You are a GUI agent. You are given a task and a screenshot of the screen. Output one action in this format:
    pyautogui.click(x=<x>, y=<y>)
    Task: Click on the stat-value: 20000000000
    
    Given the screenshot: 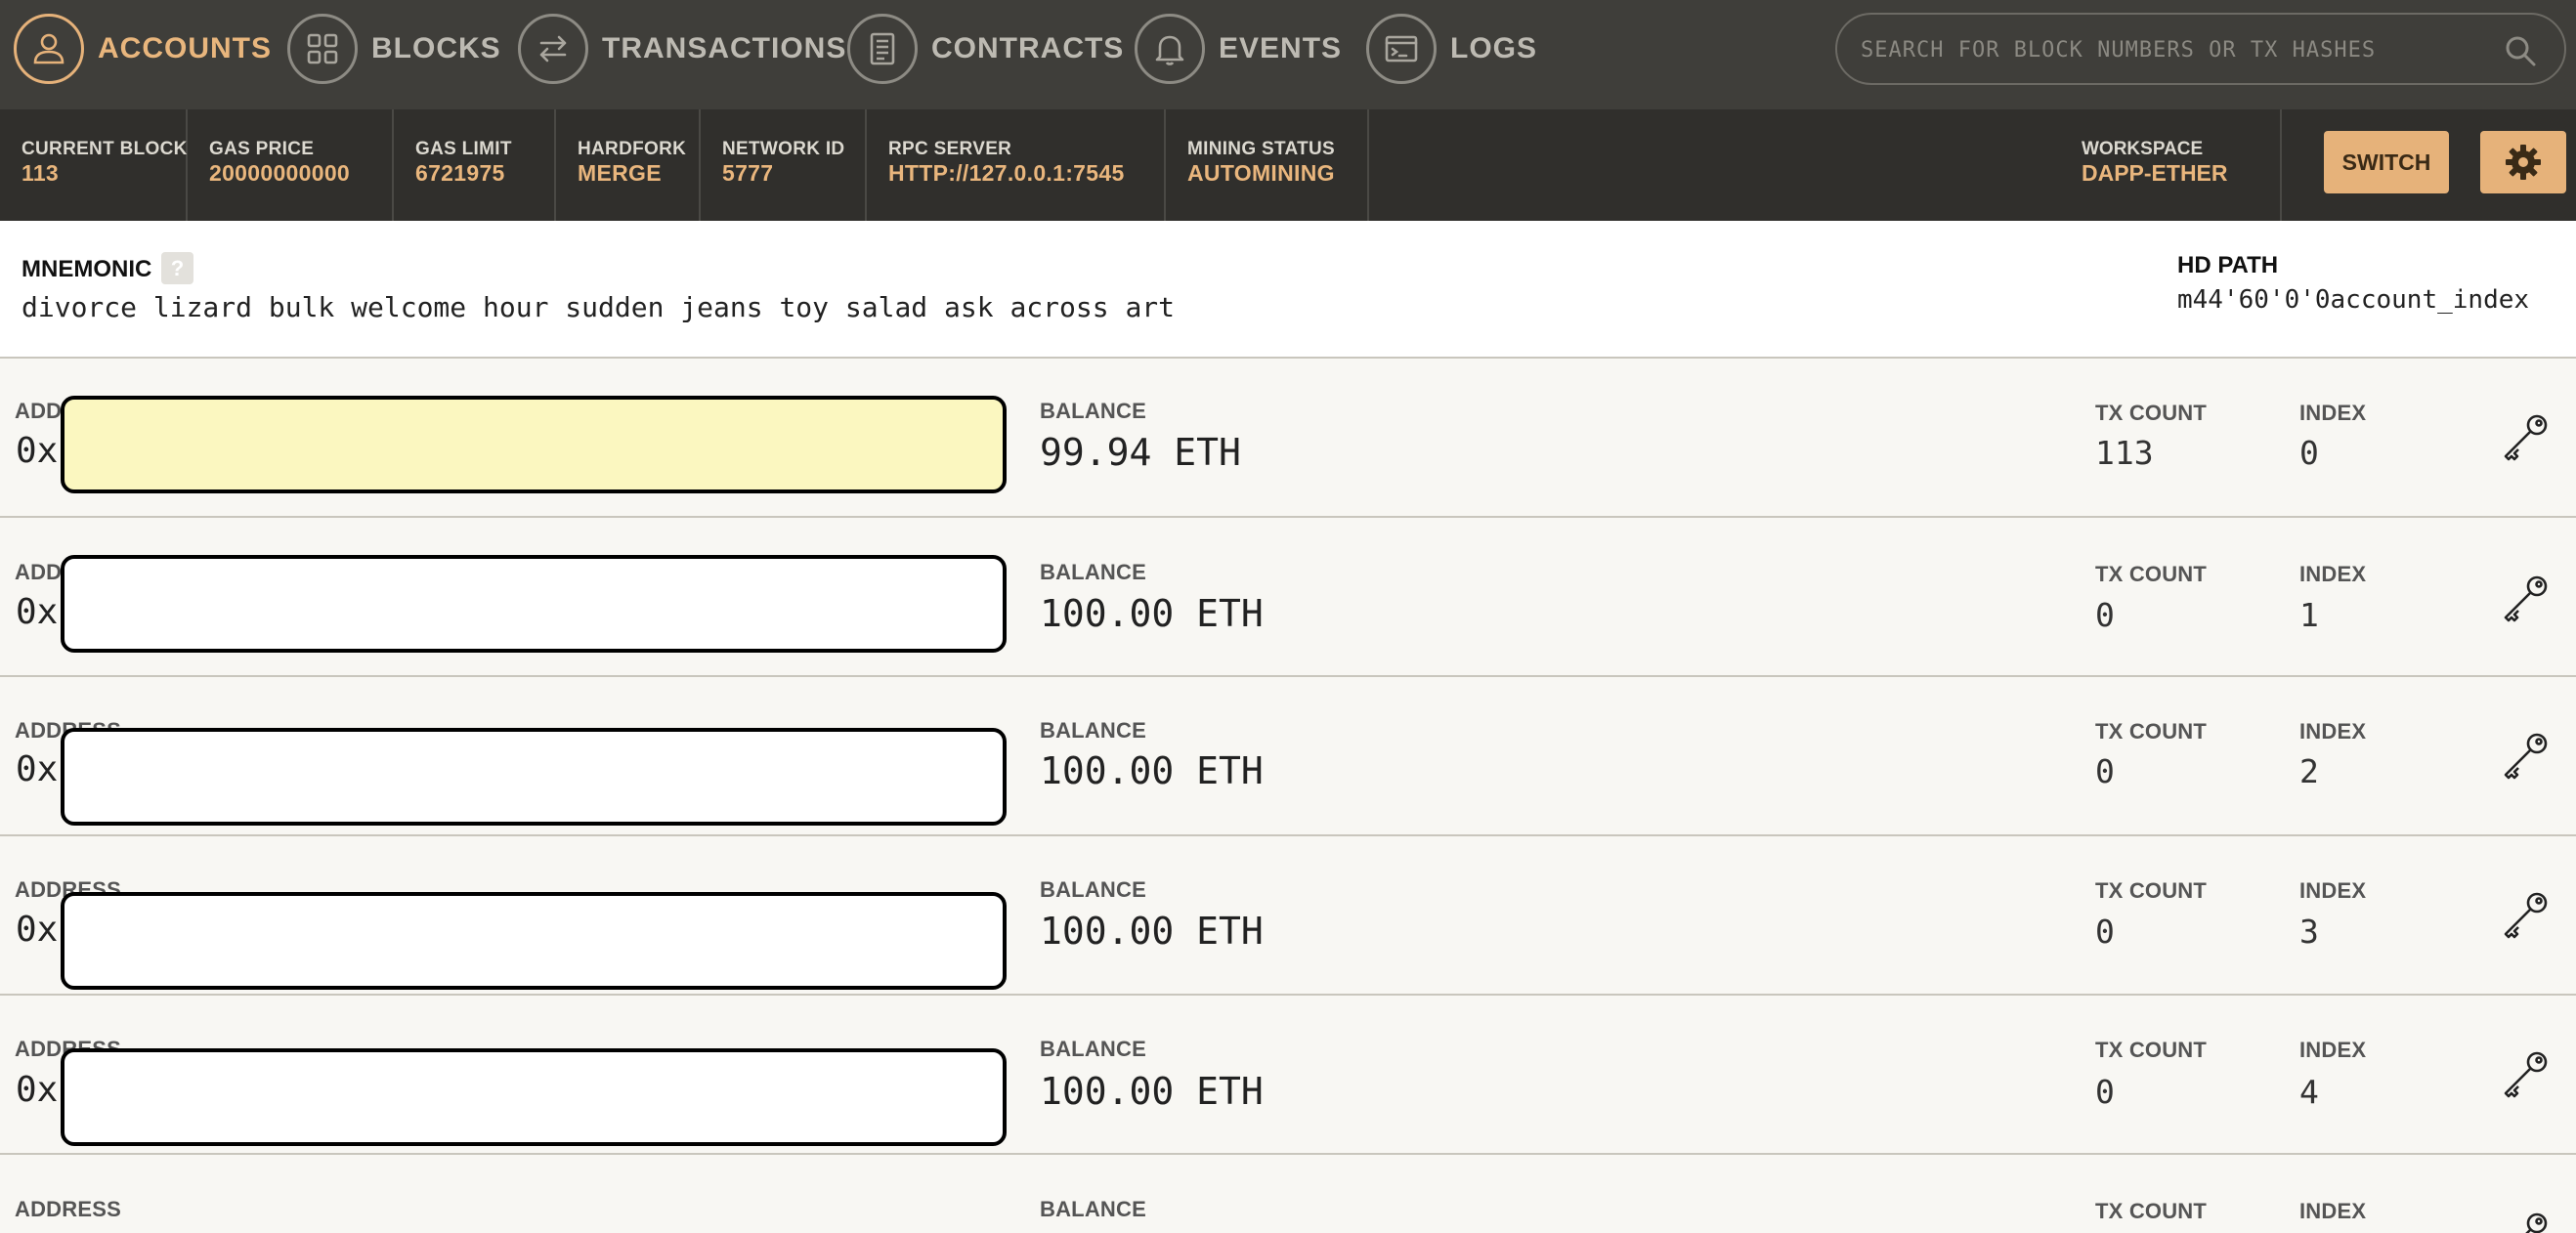 What is the action you would take?
    pyautogui.click(x=280, y=173)
    